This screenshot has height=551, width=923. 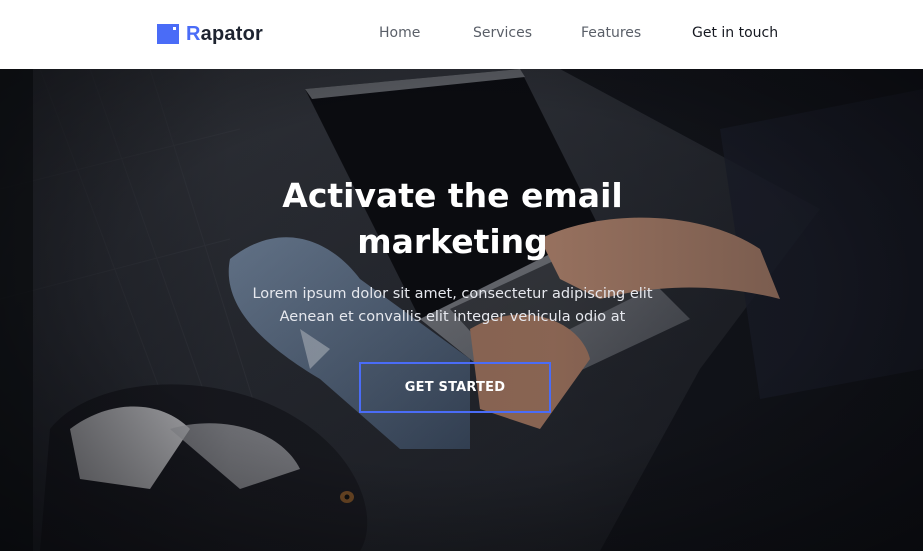 What do you see at coordinates (452, 218) in the screenshot?
I see `hero-title: Activate the email marketing` at bounding box center [452, 218].